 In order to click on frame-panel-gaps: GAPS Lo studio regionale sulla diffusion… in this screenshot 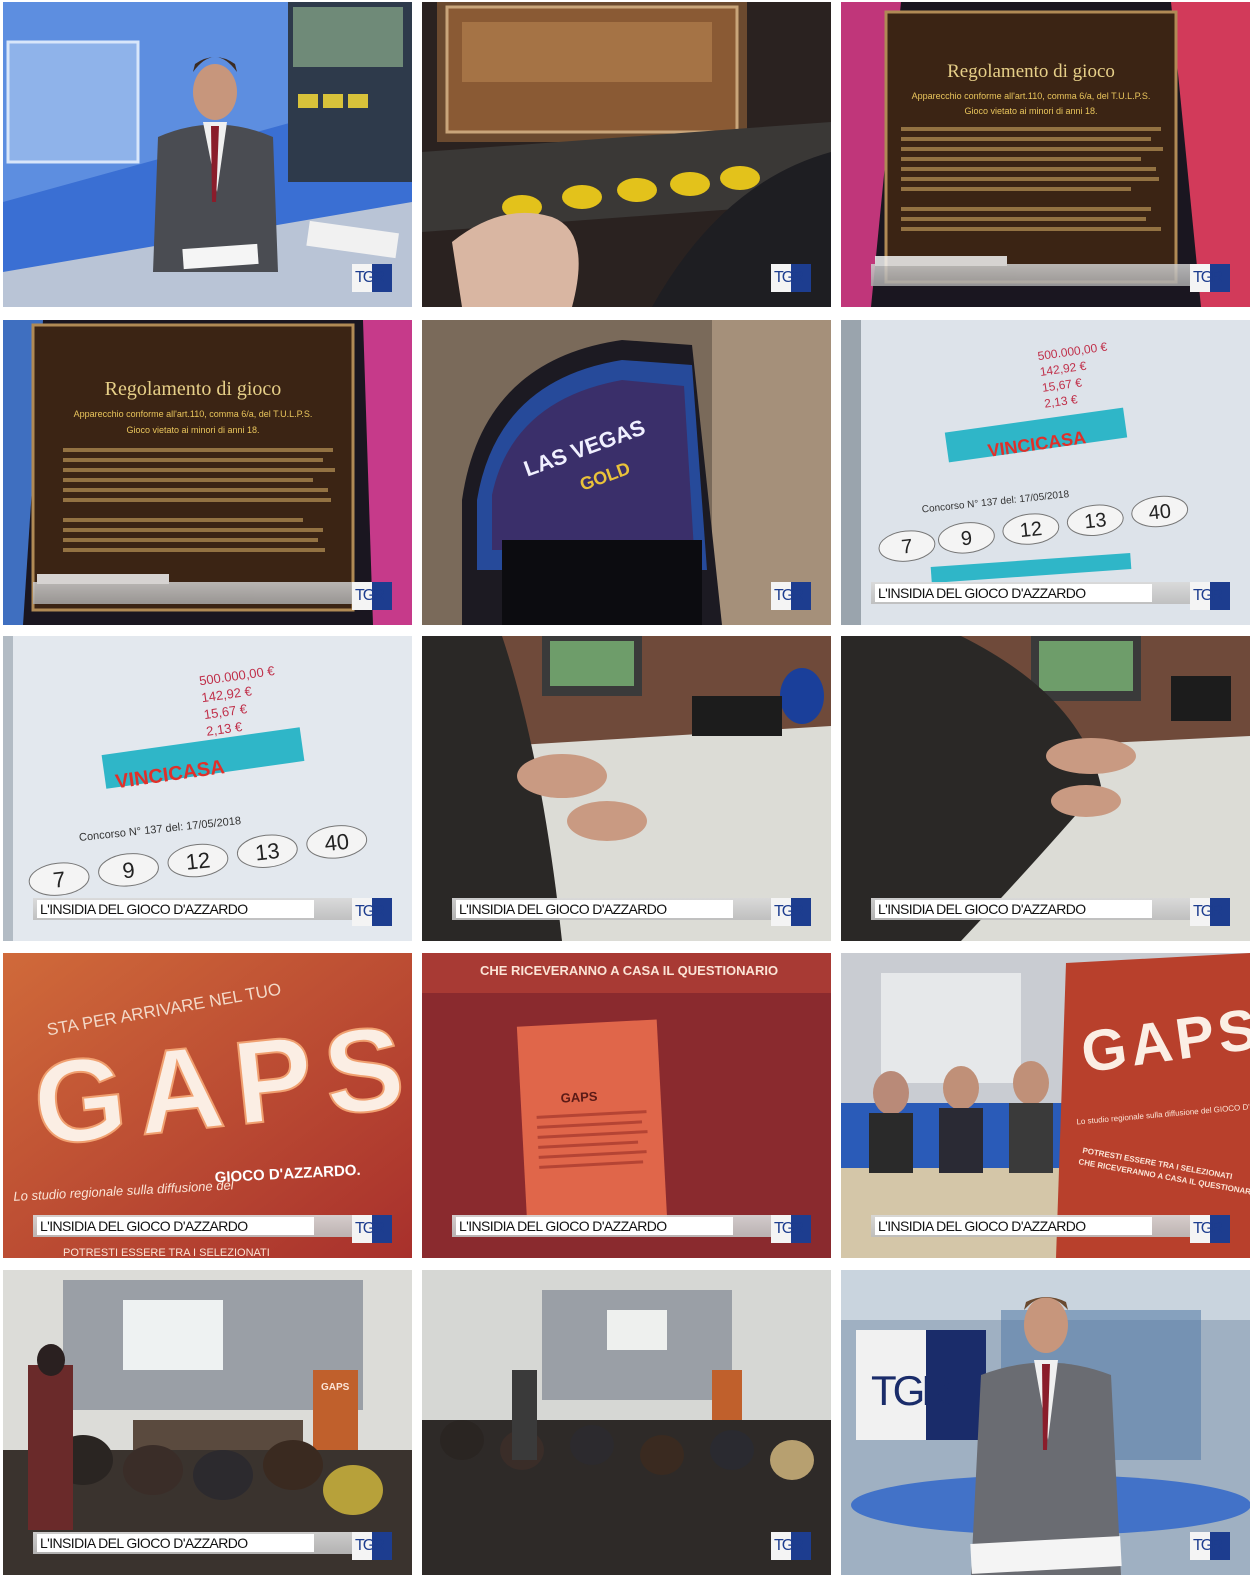, I will do `click(1045, 1105)`.